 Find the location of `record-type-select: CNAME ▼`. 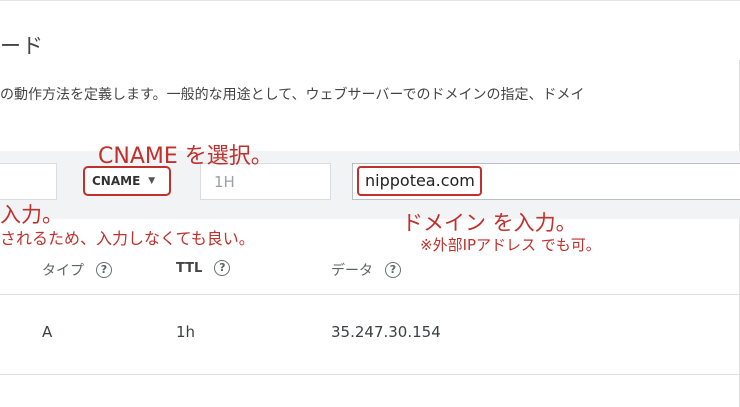

record-type-select: CNAME ▼ is located at coordinates (127, 181).